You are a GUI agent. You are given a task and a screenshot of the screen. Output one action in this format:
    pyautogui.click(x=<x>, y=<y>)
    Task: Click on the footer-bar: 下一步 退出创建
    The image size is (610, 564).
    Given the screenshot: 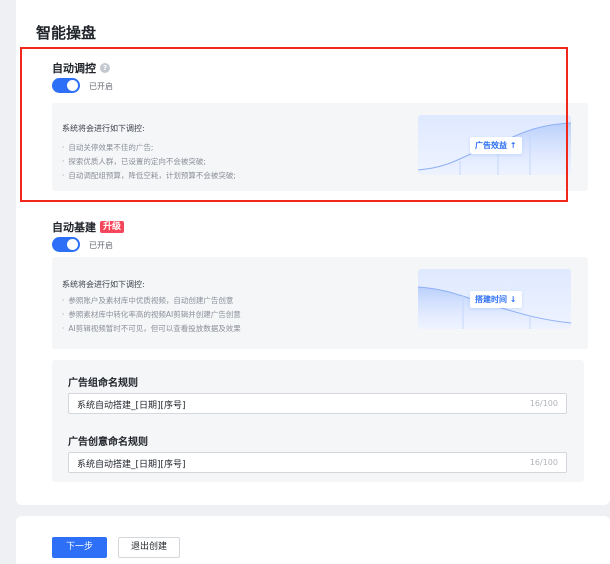 What is the action you would take?
    pyautogui.click(x=313, y=540)
    